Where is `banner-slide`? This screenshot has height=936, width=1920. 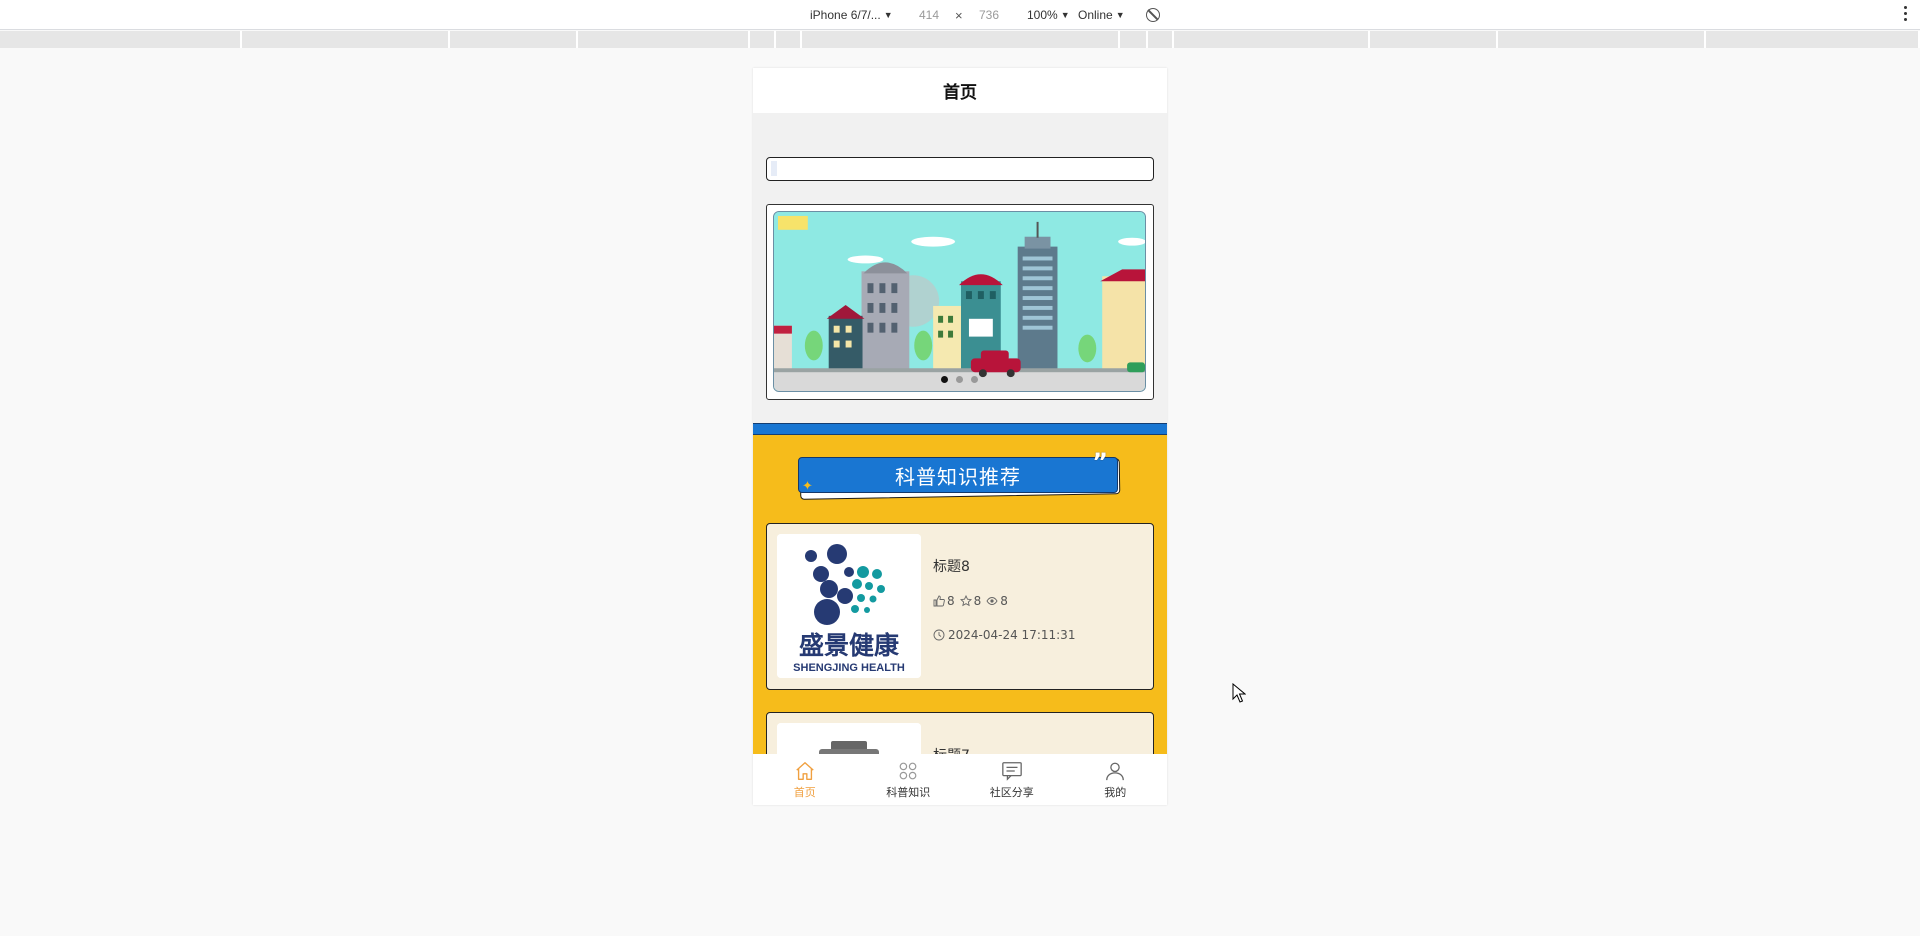 banner-slide is located at coordinates (959, 301).